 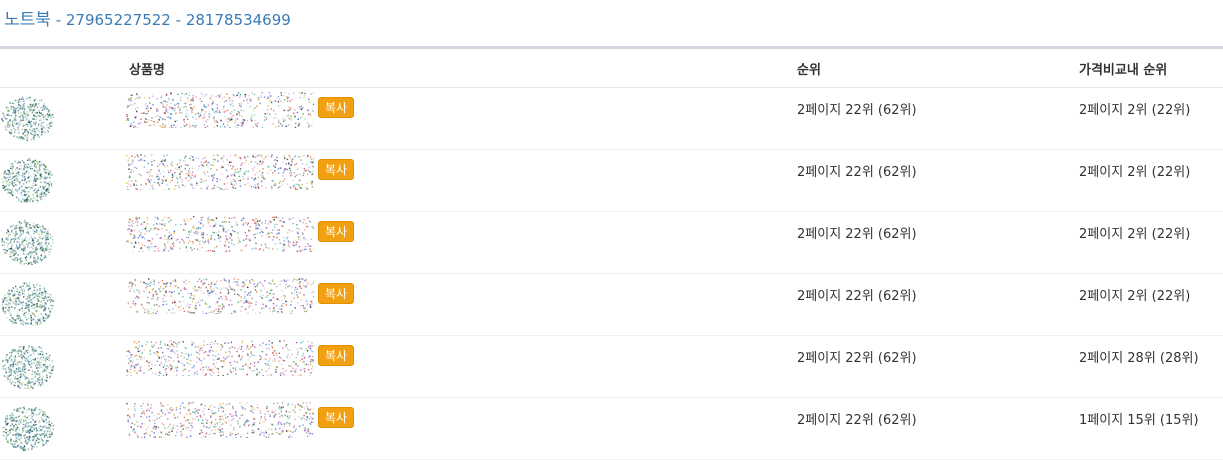 What do you see at coordinates (611, 367) in the screenshot?
I see `table-row: 복사 2페이지 22위 (62위) 2페이지 28위 (28위)` at bounding box center [611, 367].